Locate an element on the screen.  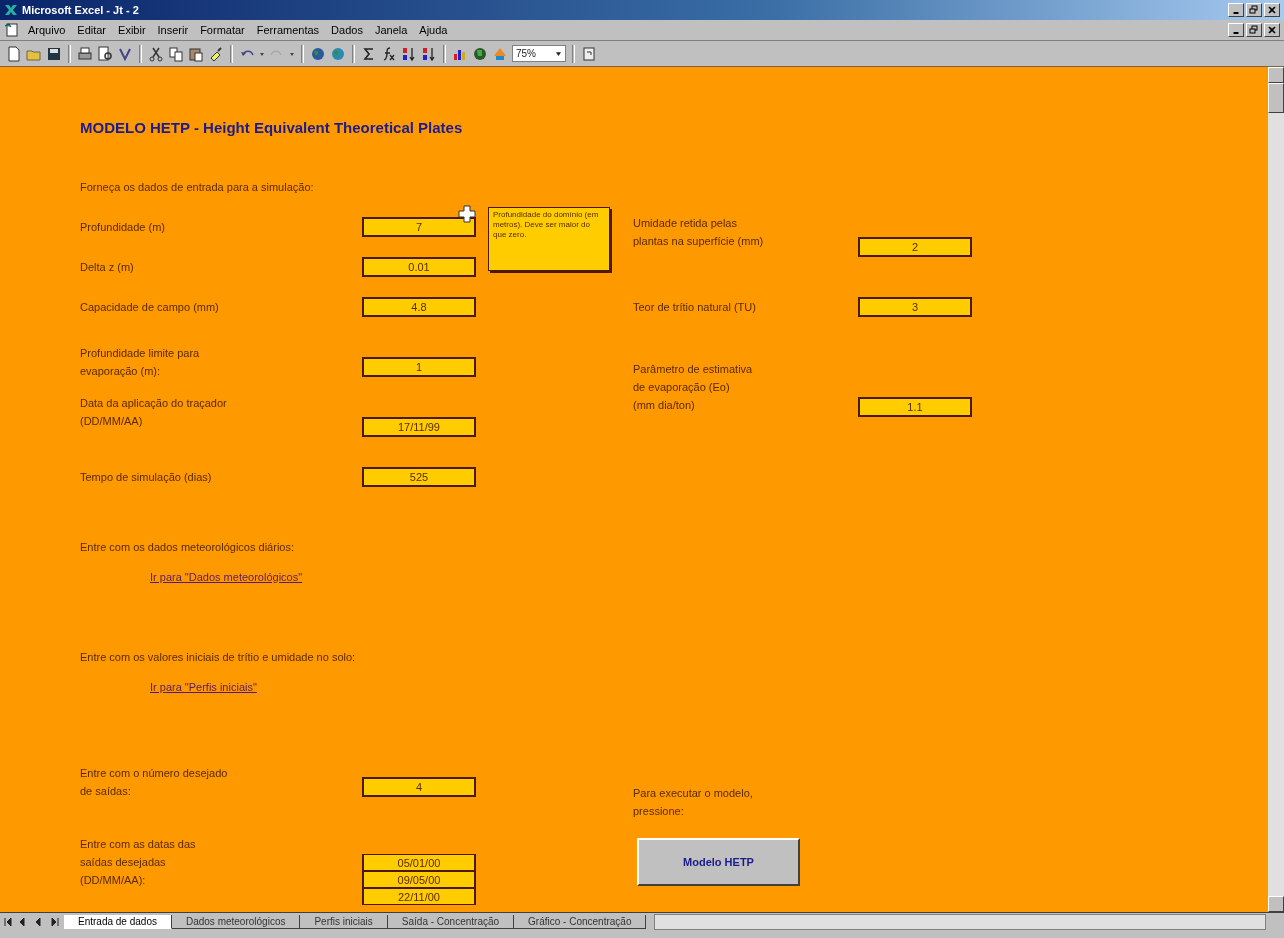
field-label: Entre com o número desejado de saídas: is located at coordinates (154, 782).